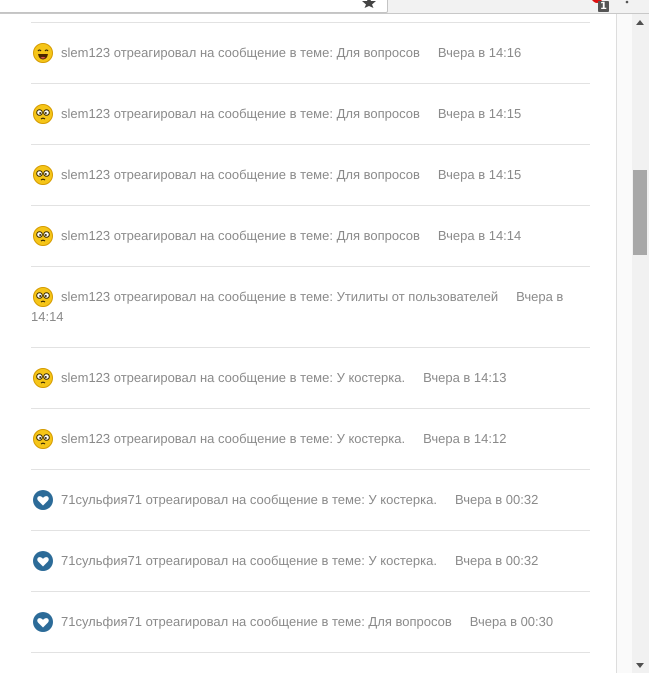  I want to click on alert-text: slem123 отреагировал на сообщение в теме: Утилиты от пользователей Вчера в 14:14, so click(310, 307).